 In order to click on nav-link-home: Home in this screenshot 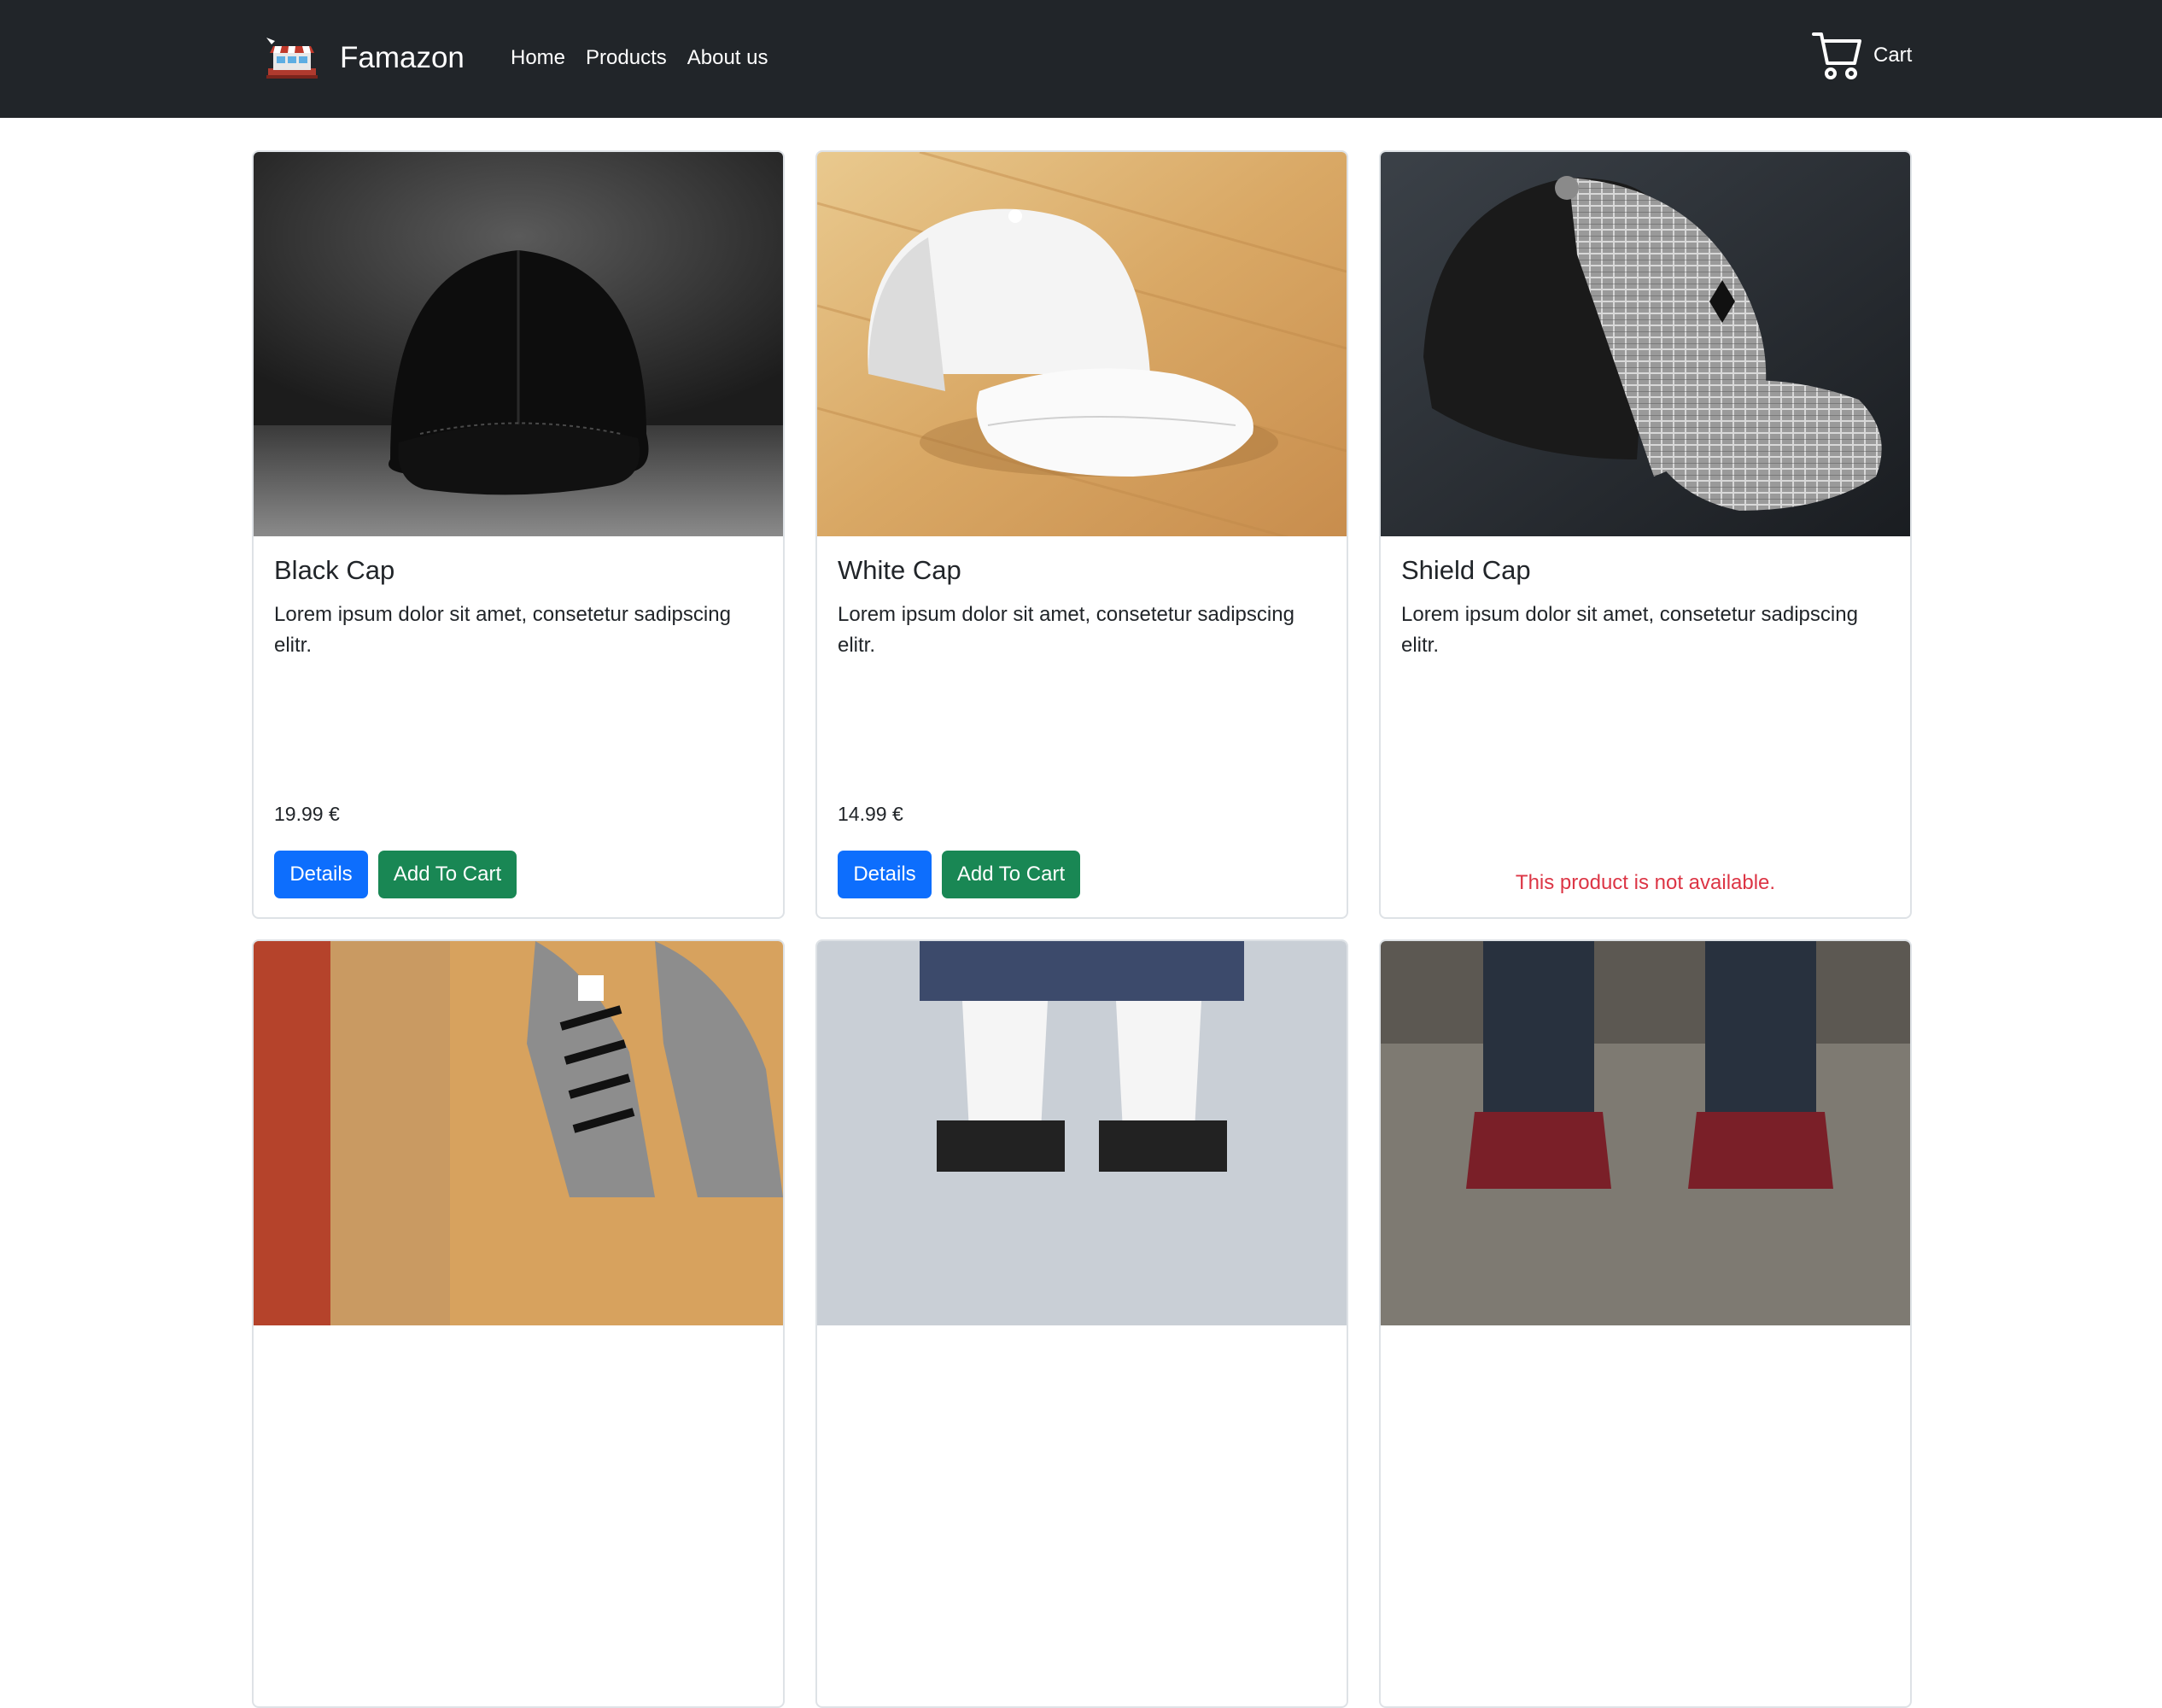, I will do `click(538, 58)`.